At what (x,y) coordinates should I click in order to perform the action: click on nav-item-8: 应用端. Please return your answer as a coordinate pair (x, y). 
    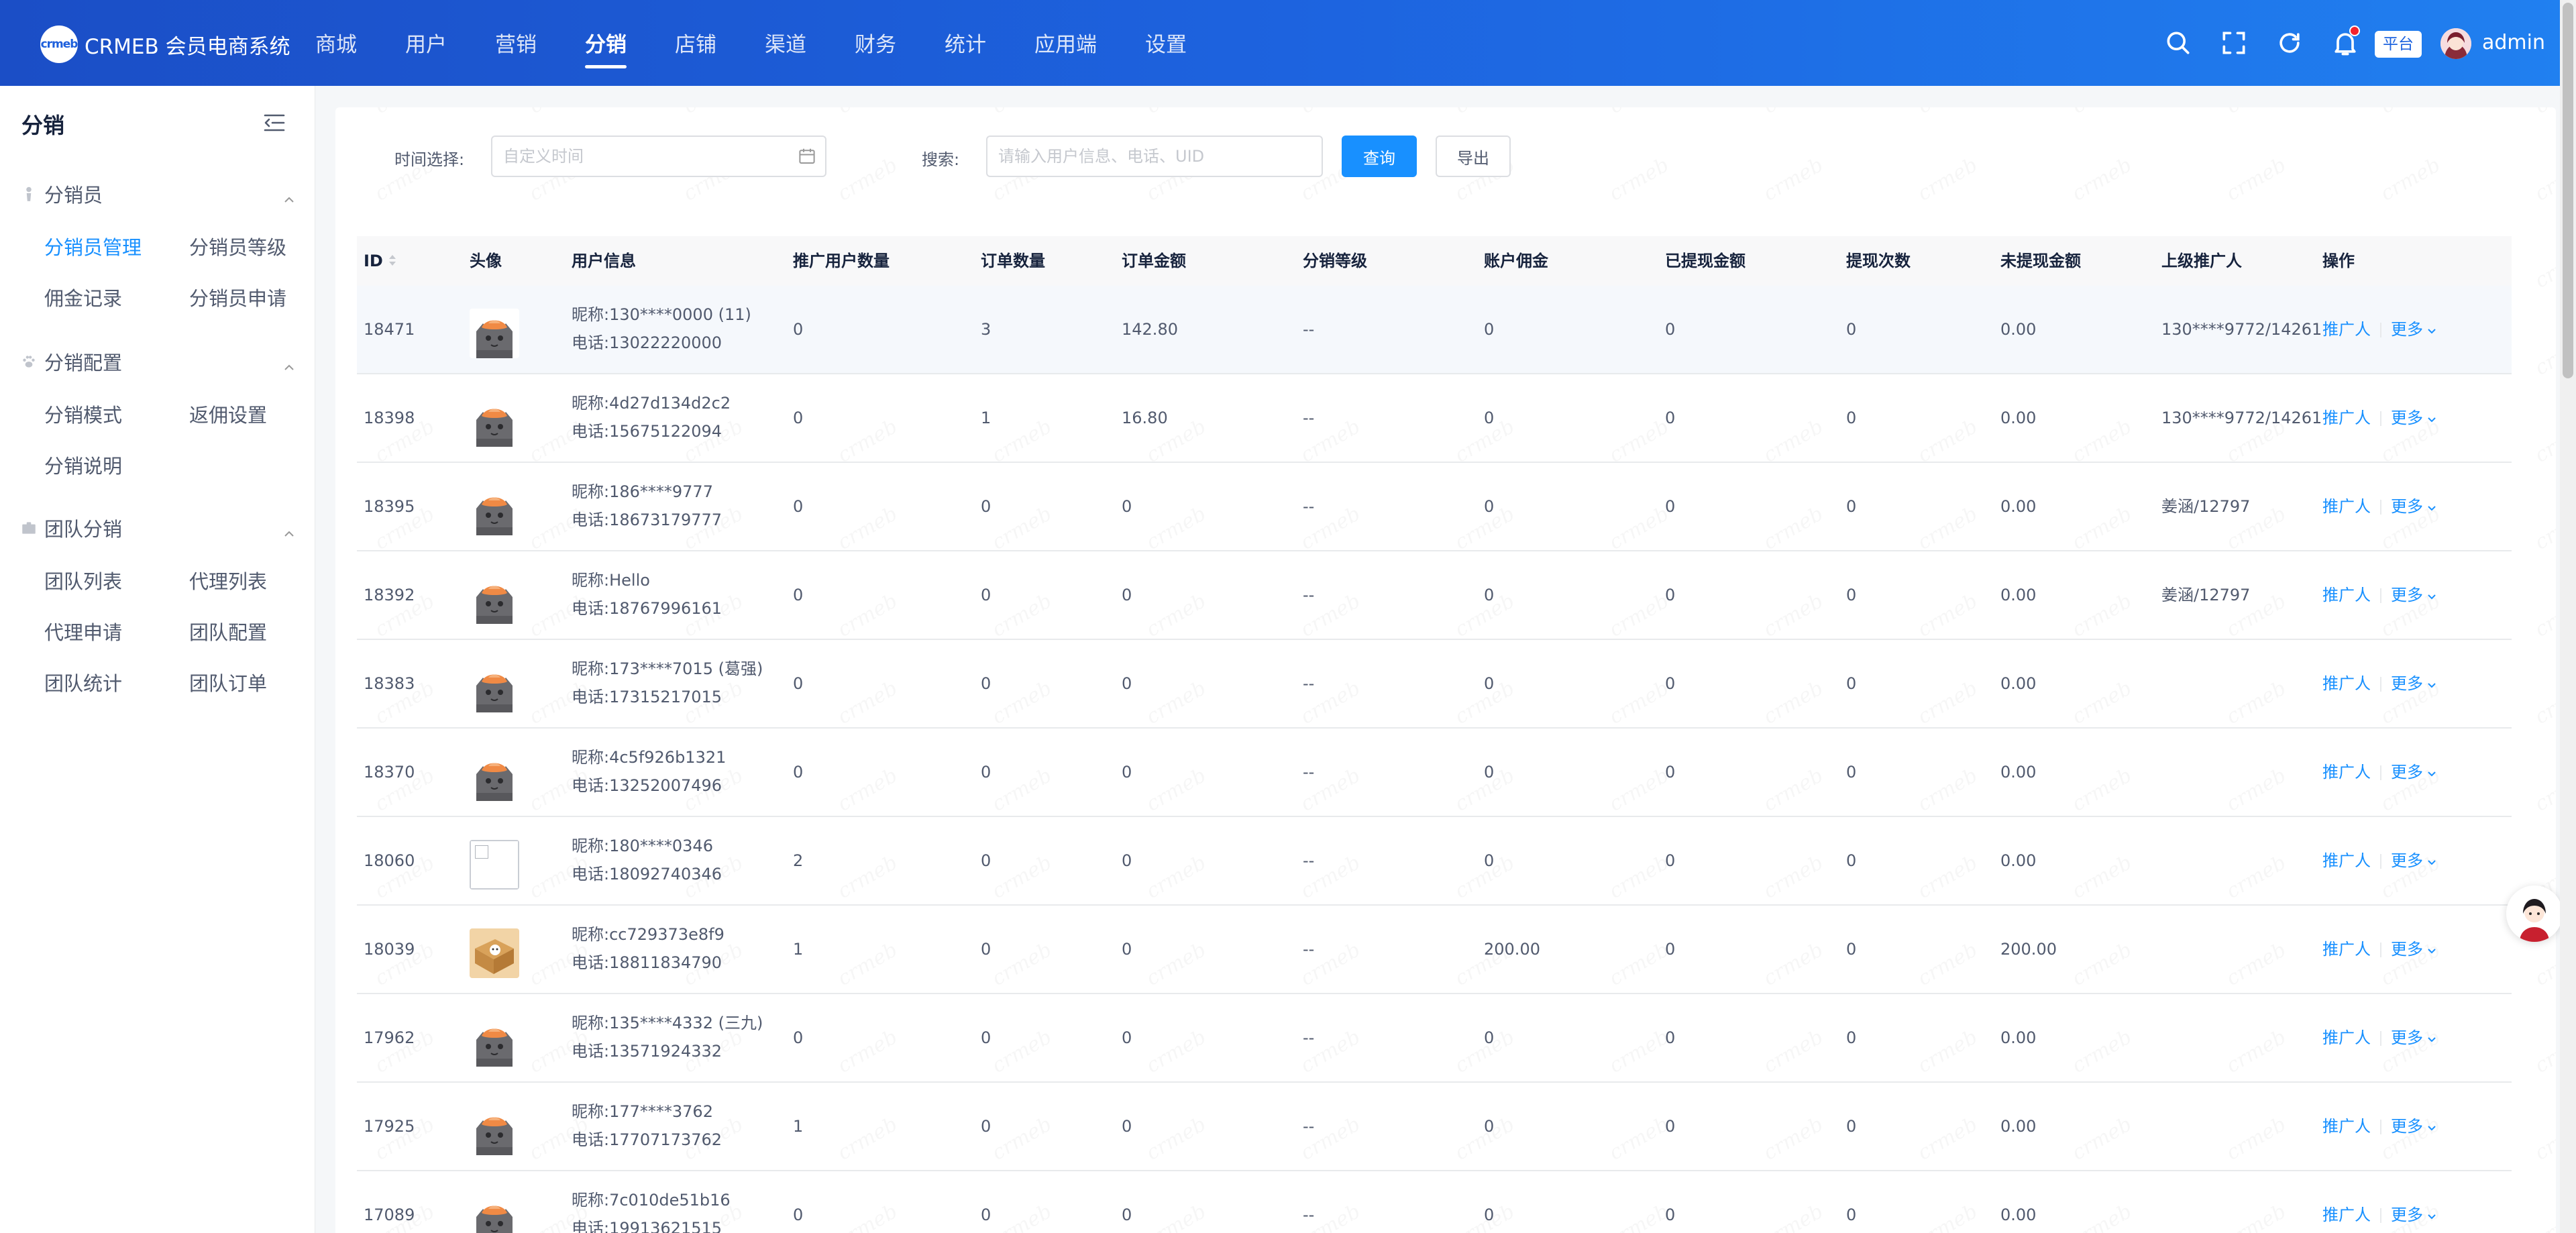
    Looking at the image, I should click on (1065, 43).